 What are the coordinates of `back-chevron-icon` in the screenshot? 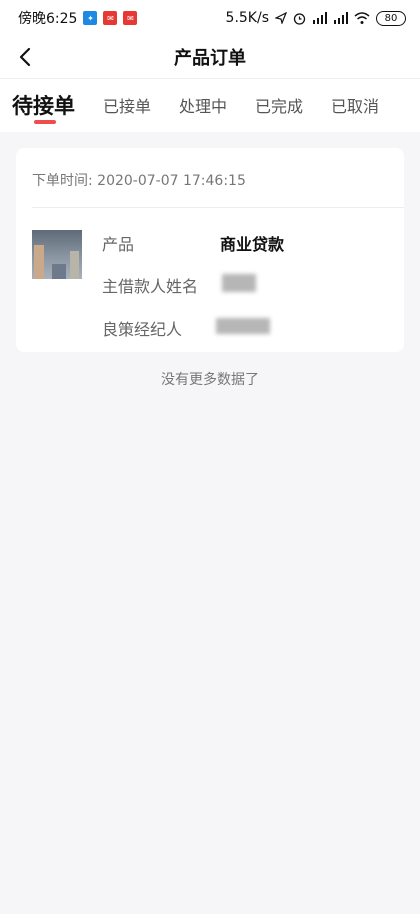 It's located at (25, 57).